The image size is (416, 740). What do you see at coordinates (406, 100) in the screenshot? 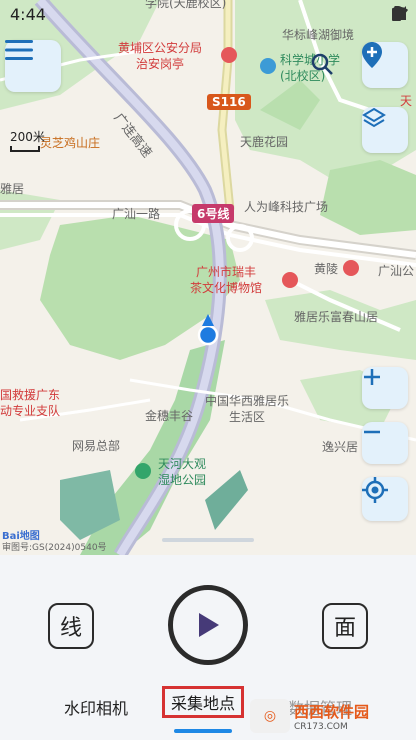
I see `poi-tian-right: 天` at bounding box center [406, 100].